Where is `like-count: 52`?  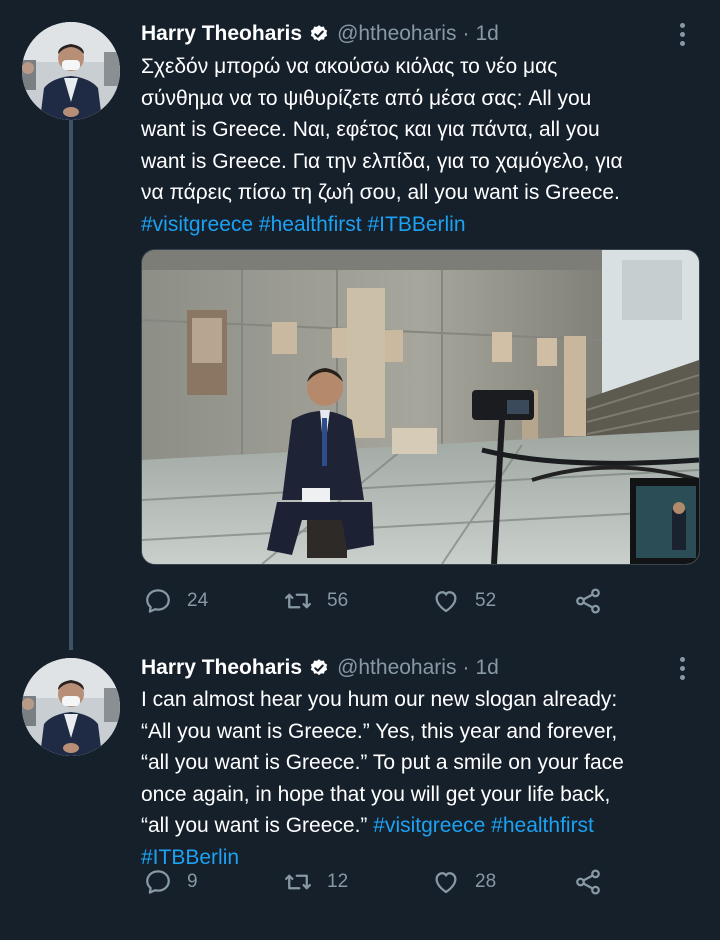 like-count: 52 is located at coordinates (486, 600).